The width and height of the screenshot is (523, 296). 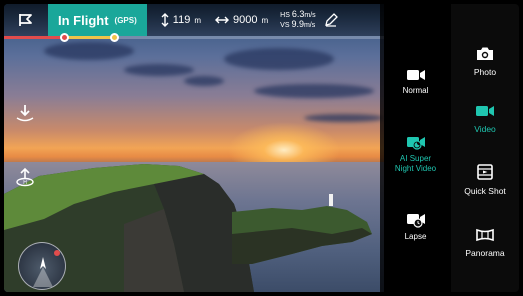 What do you see at coordinates (485, 243) in the screenshot?
I see `camera-mode-panorama: Panorama` at bounding box center [485, 243].